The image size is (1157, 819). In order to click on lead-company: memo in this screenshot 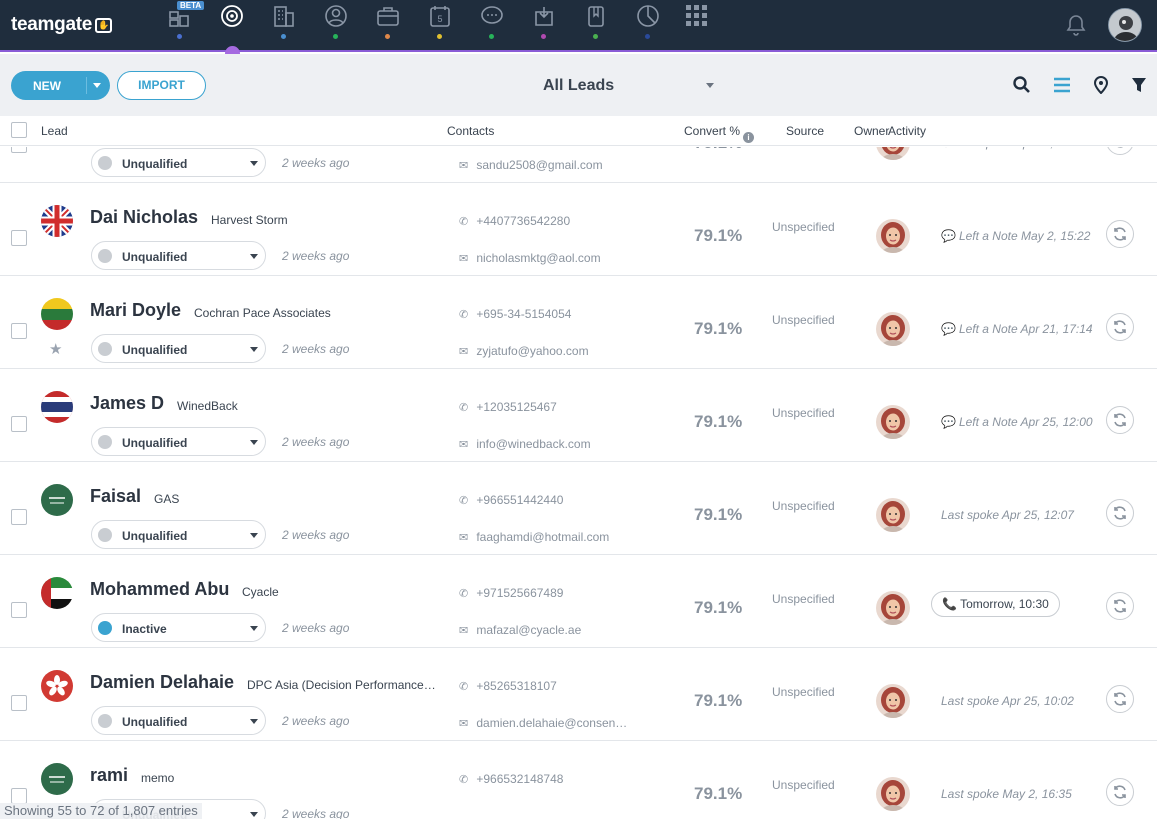, I will do `click(157, 778)`.